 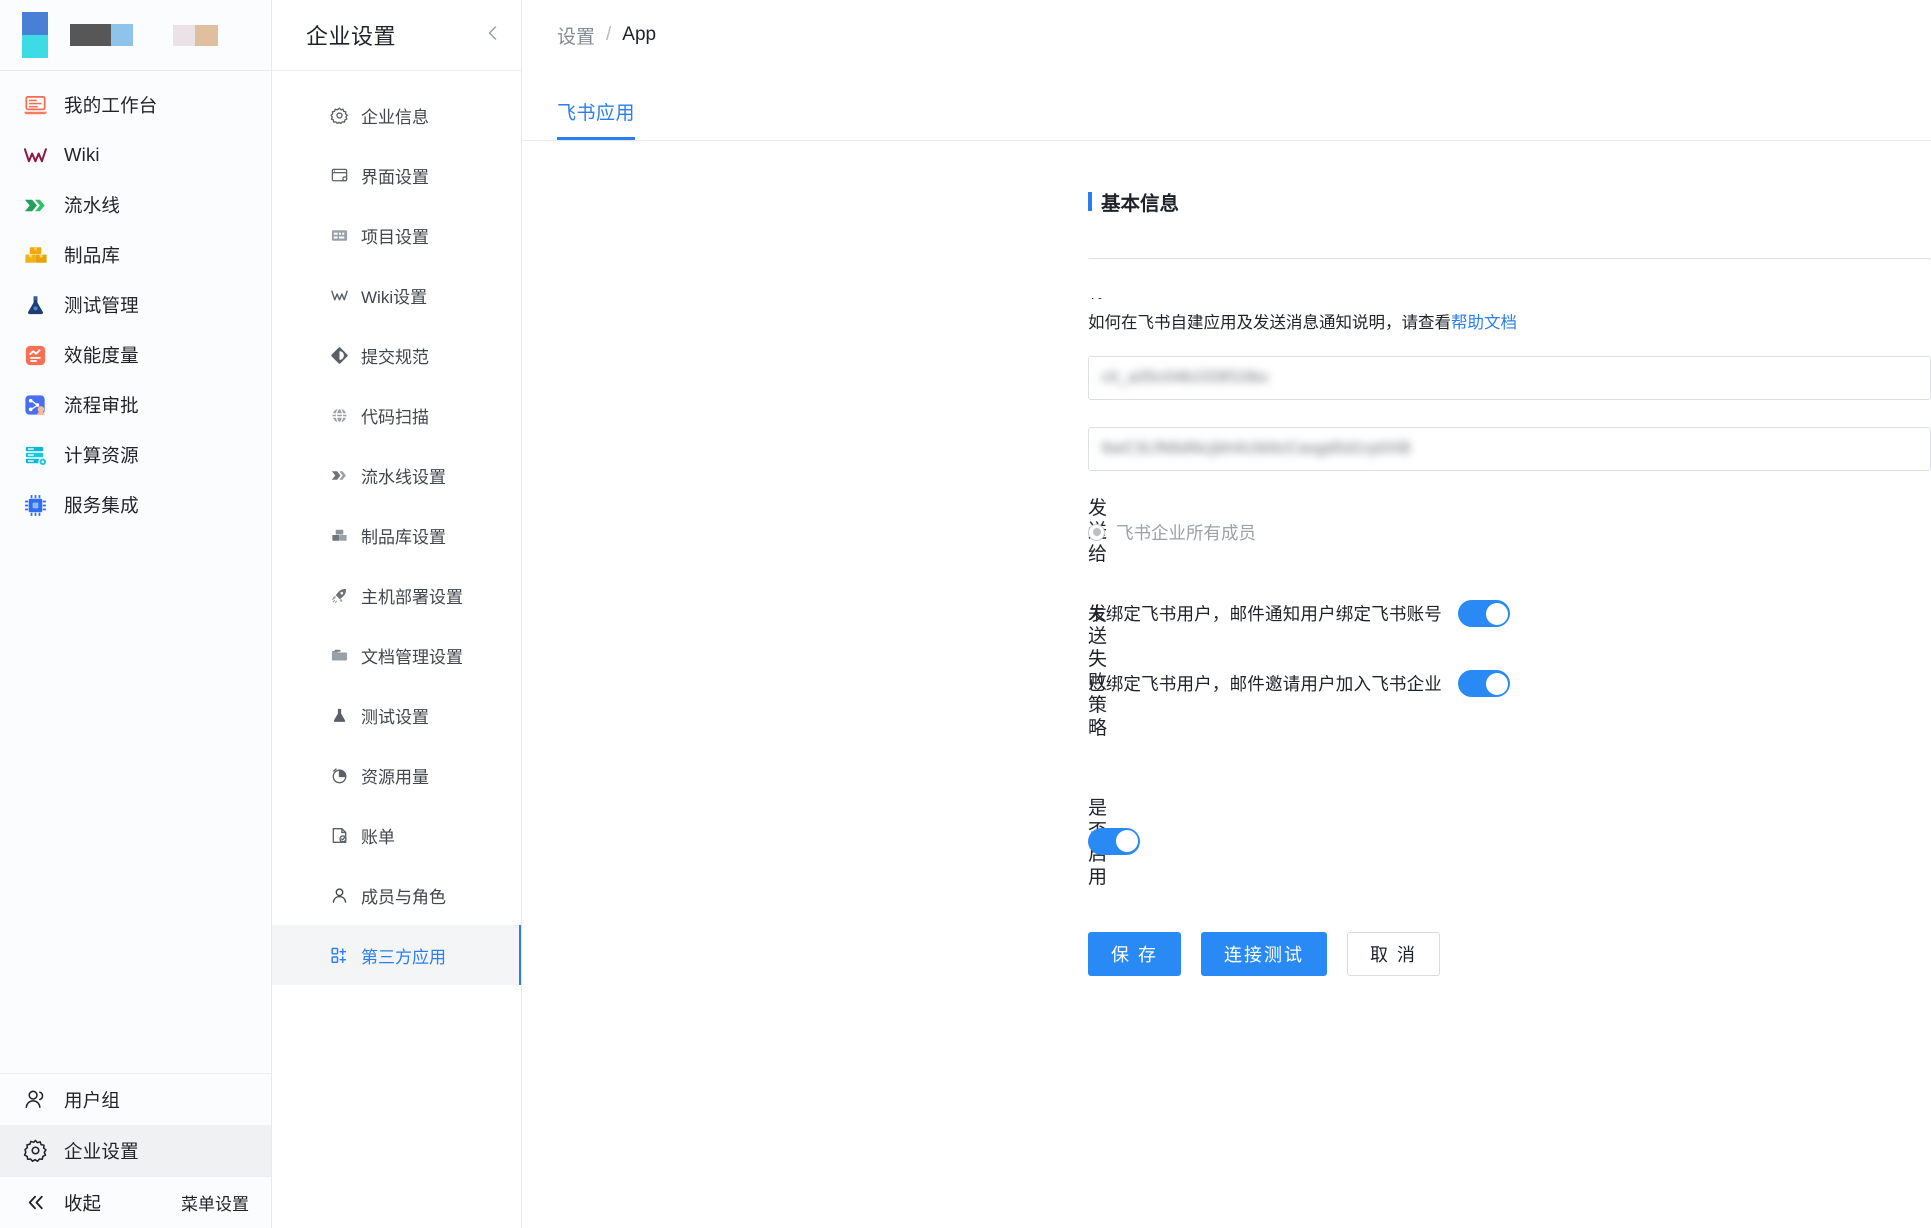 I want to click on brand-logo, so click(x=135, y=35).